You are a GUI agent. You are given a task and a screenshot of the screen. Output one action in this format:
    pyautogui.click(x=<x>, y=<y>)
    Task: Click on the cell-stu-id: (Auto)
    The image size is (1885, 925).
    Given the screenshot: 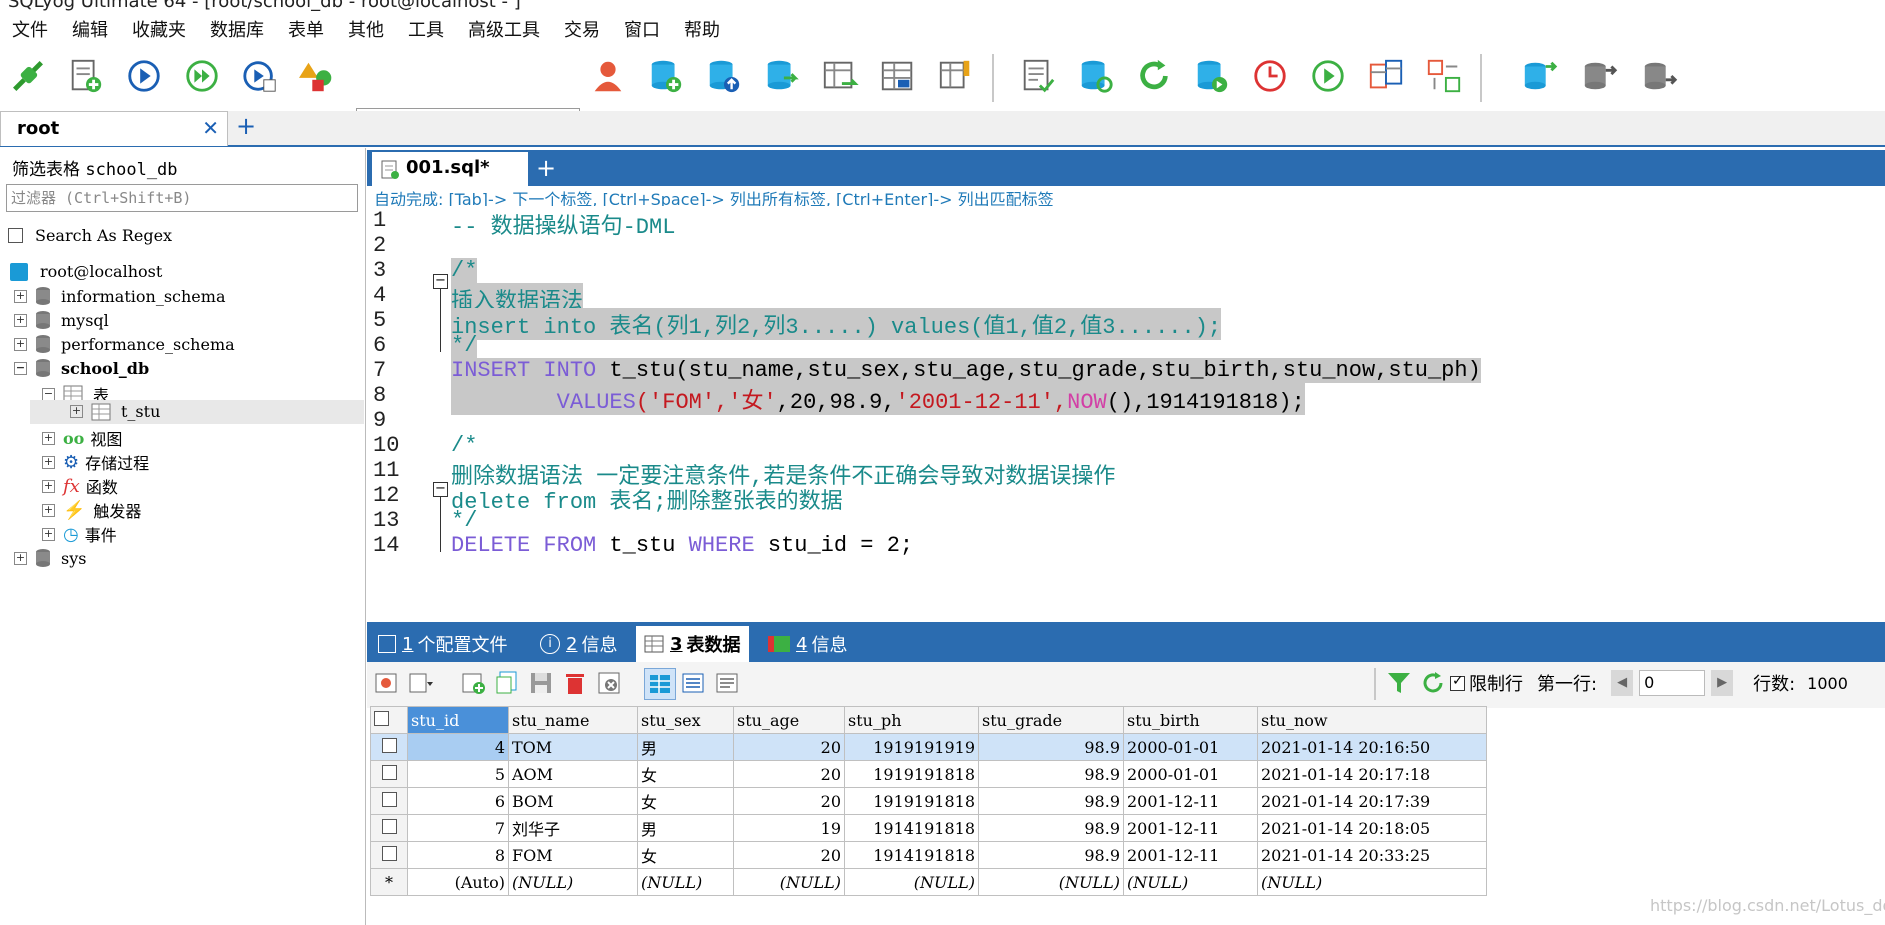 What is the action you would take?
    pyautogui.click(x=458, y=882)
    